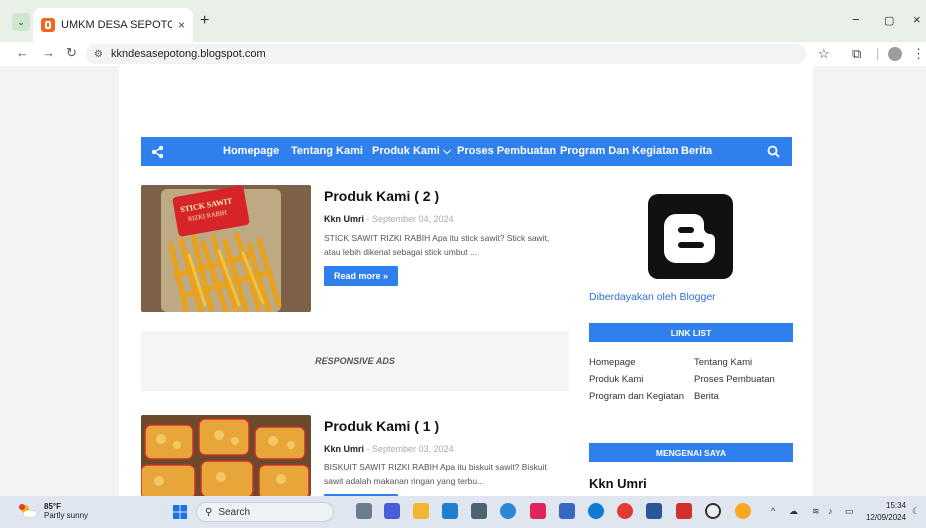 This screenshot has width=926, height=528. What do you see at coordinates (830, 511) in the screenshot?
I see `volume-icon: ♪` at bounding box center [830, 511].